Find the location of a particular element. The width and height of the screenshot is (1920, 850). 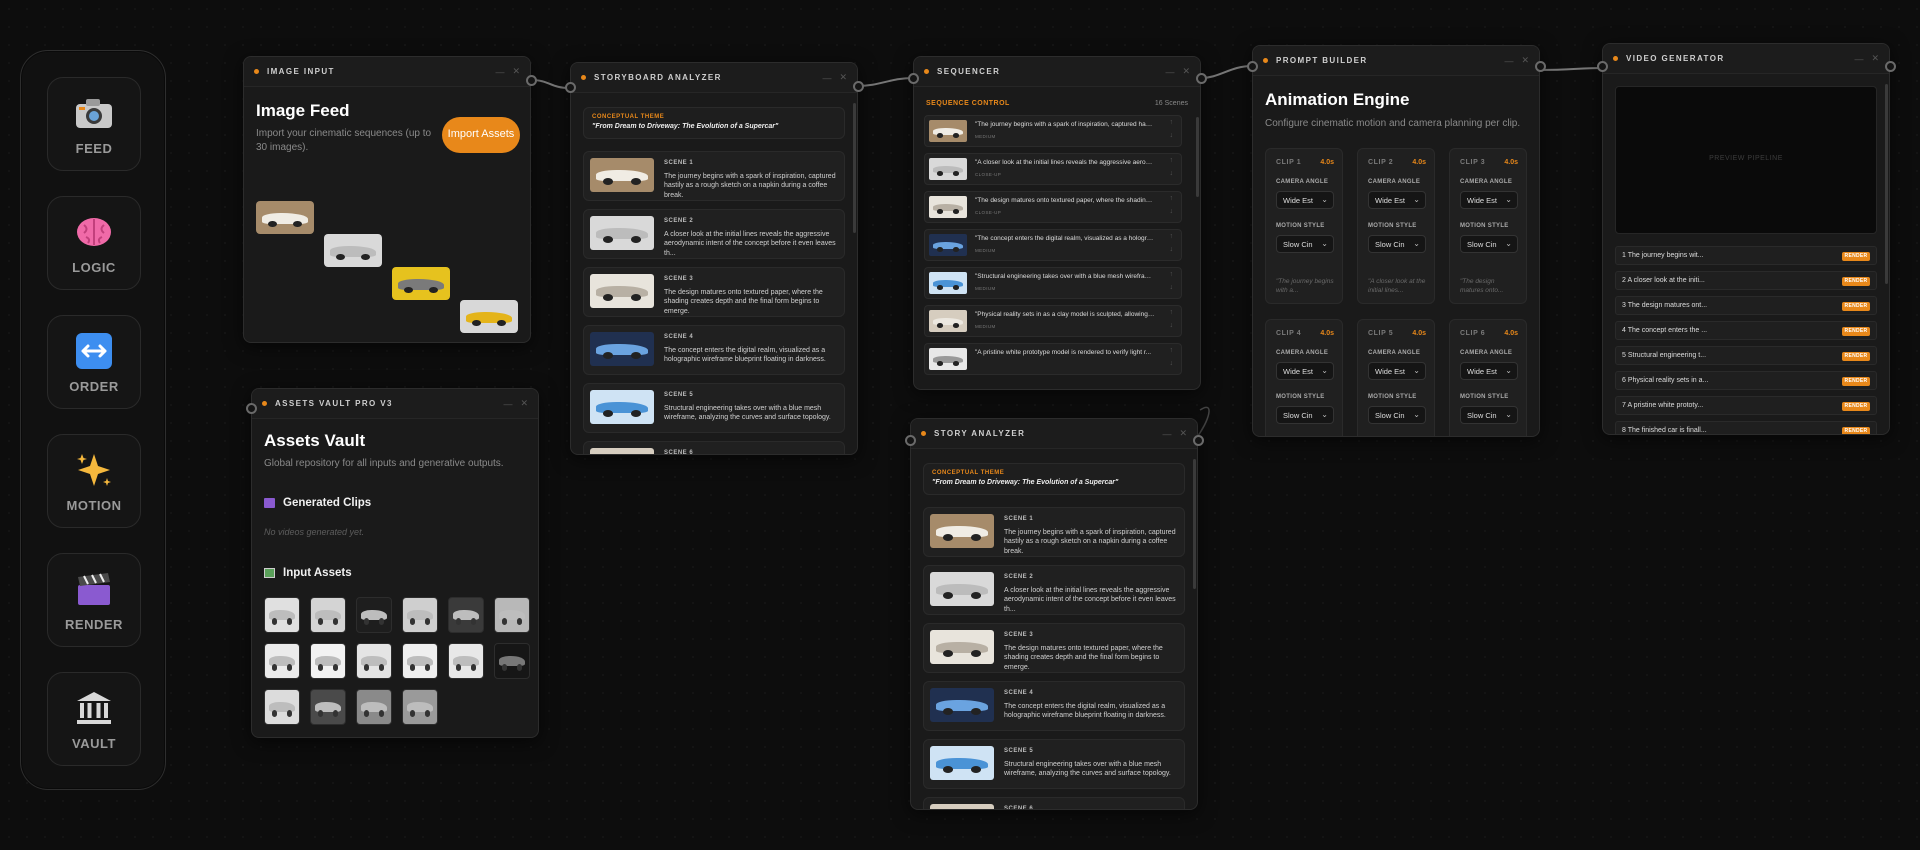

render-queue-row: 7 A pristine white prototy... RENDER is located at coordinates (1746, 405).